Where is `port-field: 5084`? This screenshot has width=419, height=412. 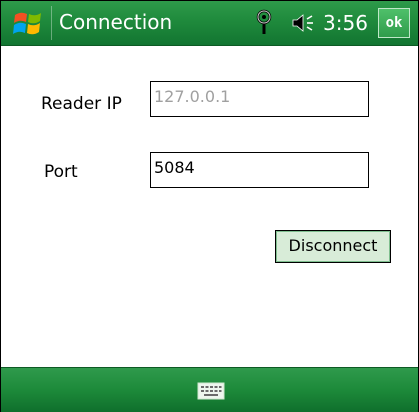
port-field: 5084 is located at coordinates (259, 170).